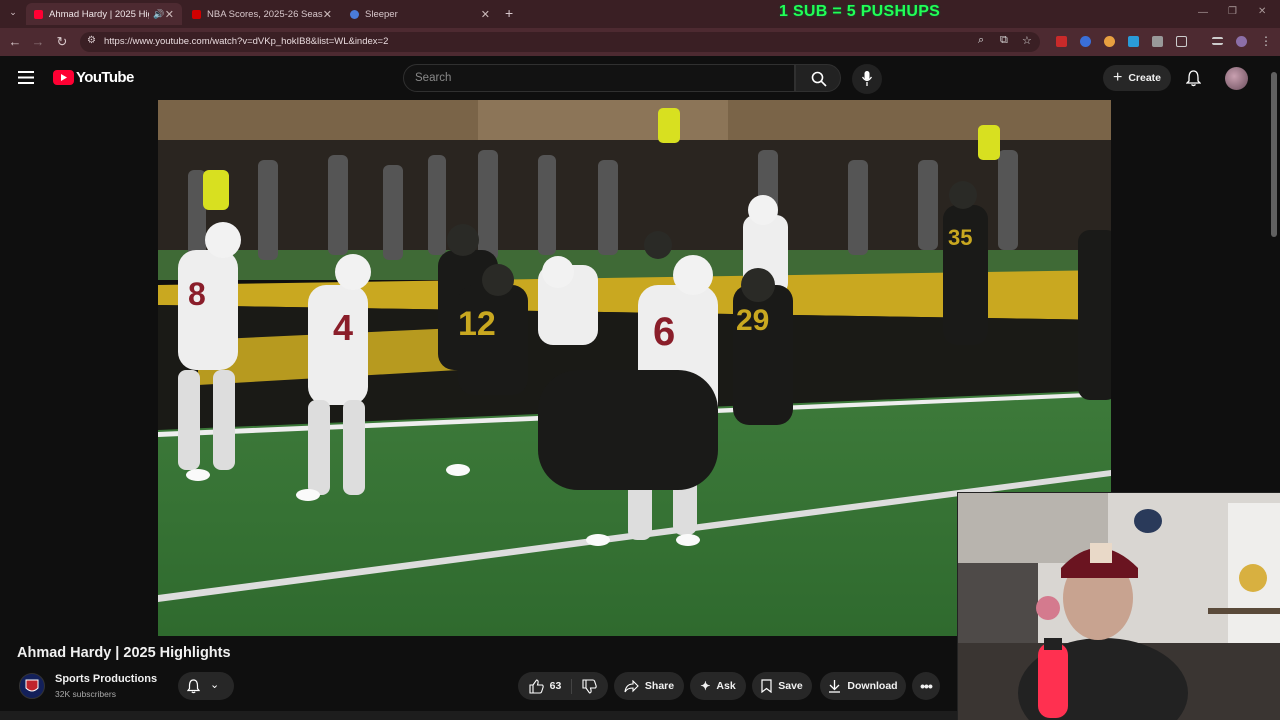 This screenshot has height=720, width=1280. I want to click on extension-orange-icon, so click(1109, 41).